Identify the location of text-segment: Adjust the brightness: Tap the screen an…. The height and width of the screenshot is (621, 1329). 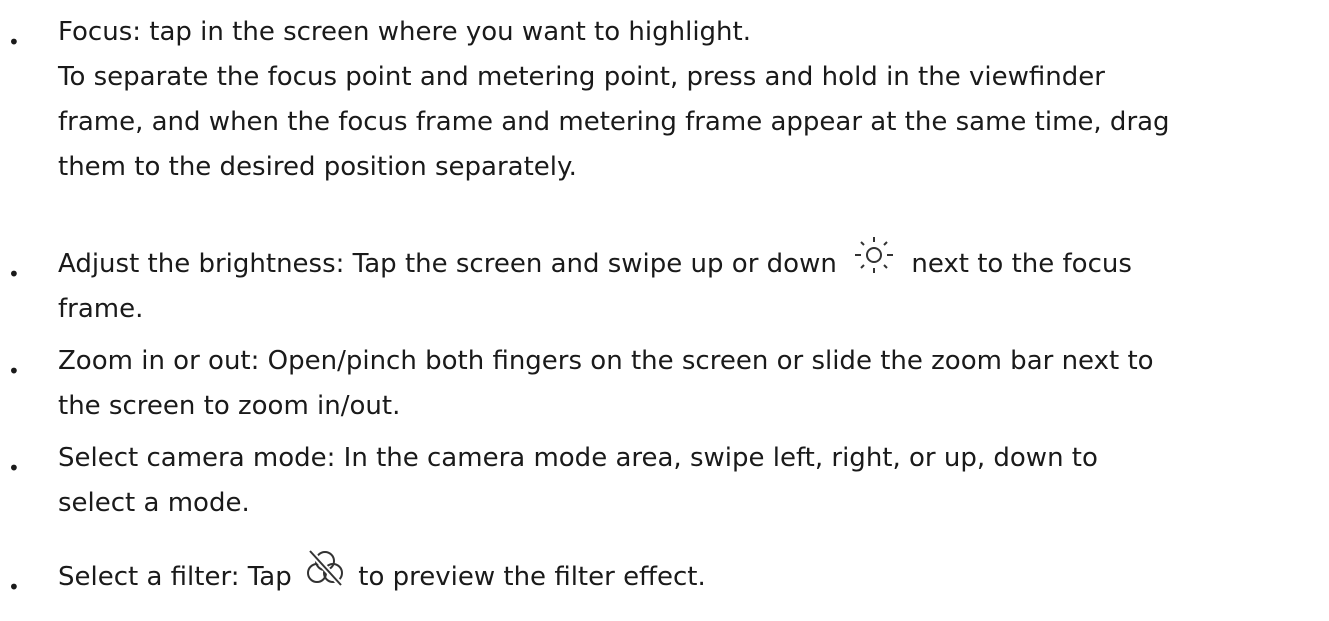
(447, 264).